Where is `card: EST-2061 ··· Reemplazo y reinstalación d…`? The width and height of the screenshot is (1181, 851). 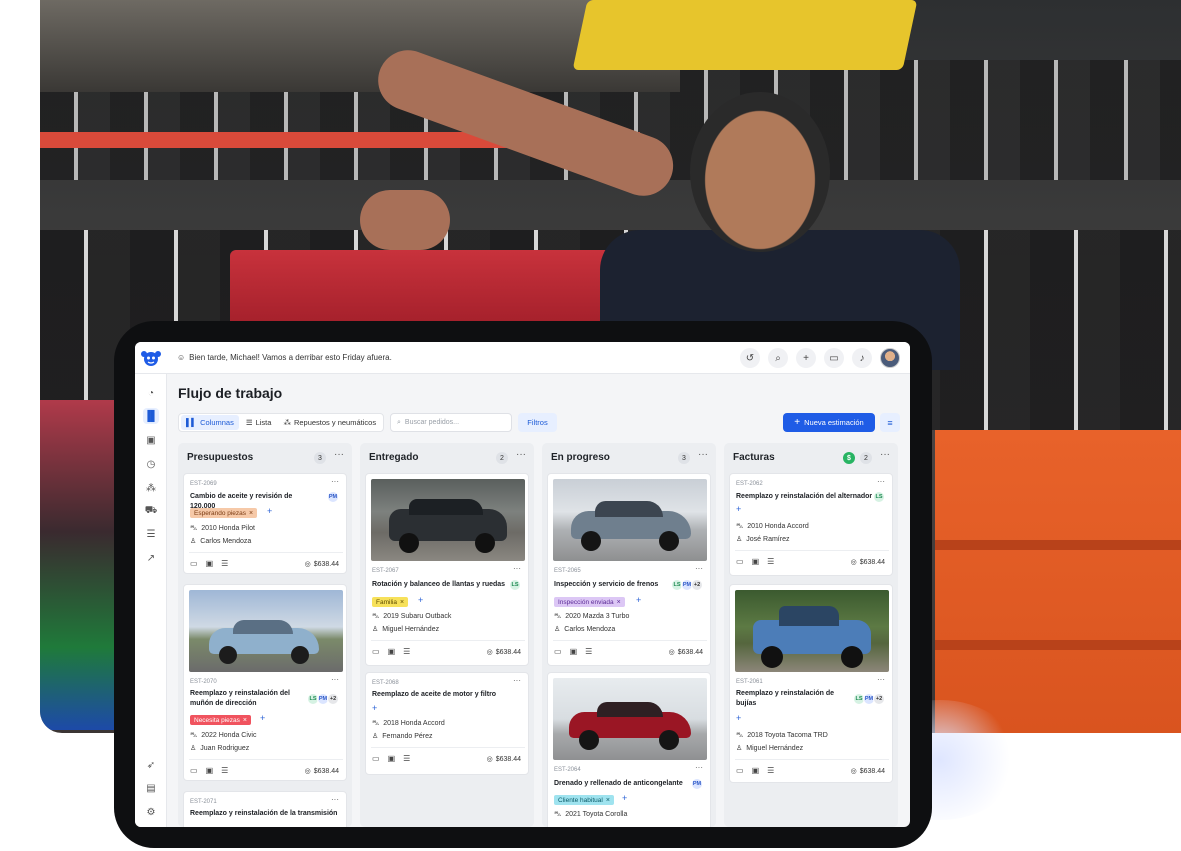 card: EST-2061 ··· Reemplazo y reinstalación d… is located at coordinates (811, 683).